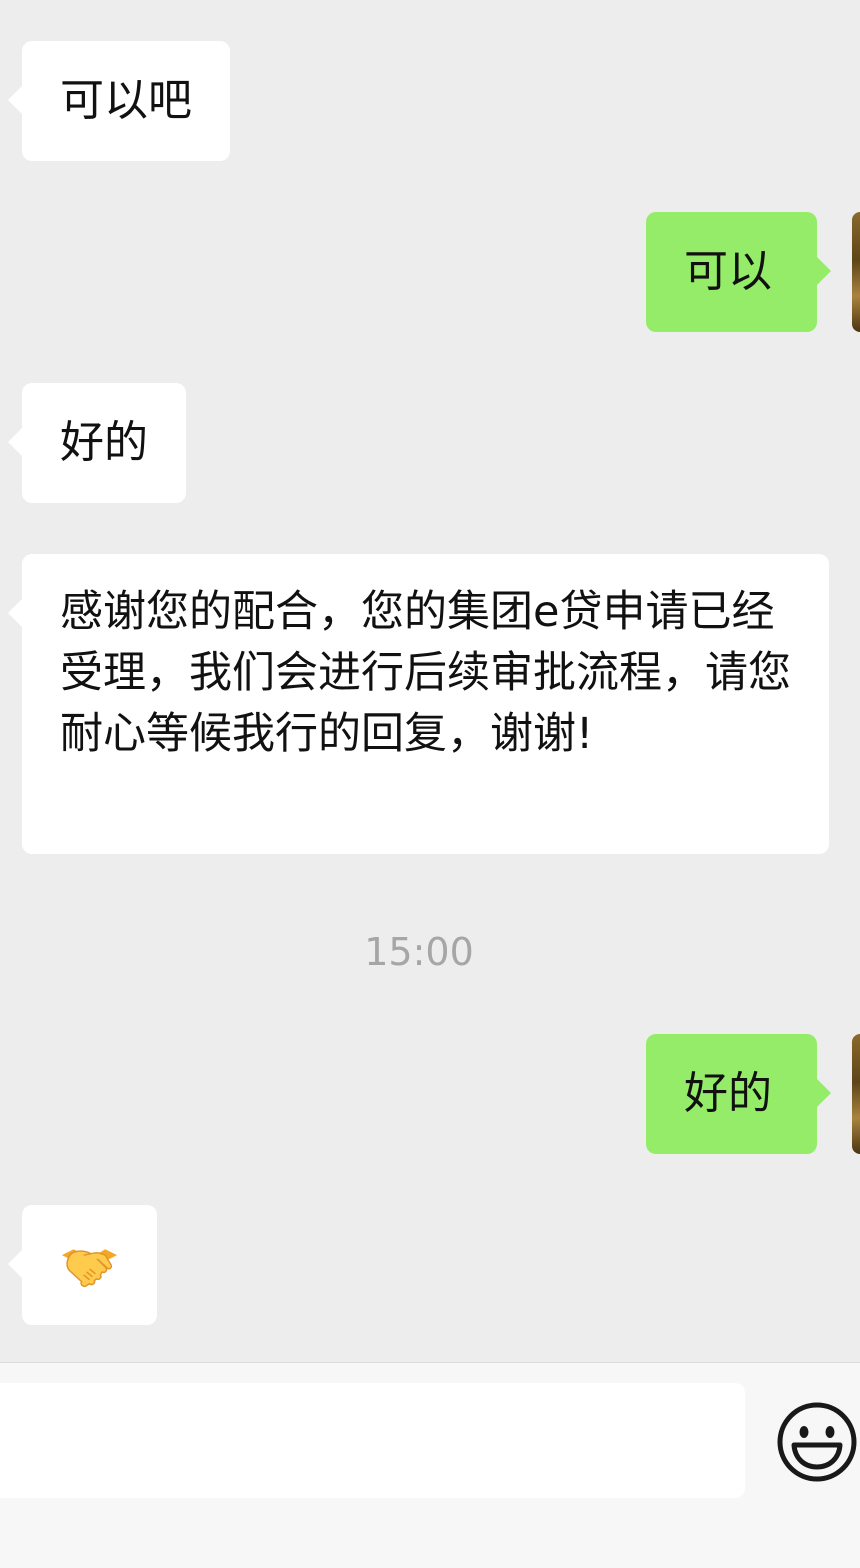  Describe the element at coordinates (372, 1440) in the screenshot. I see `message-input` at that location.